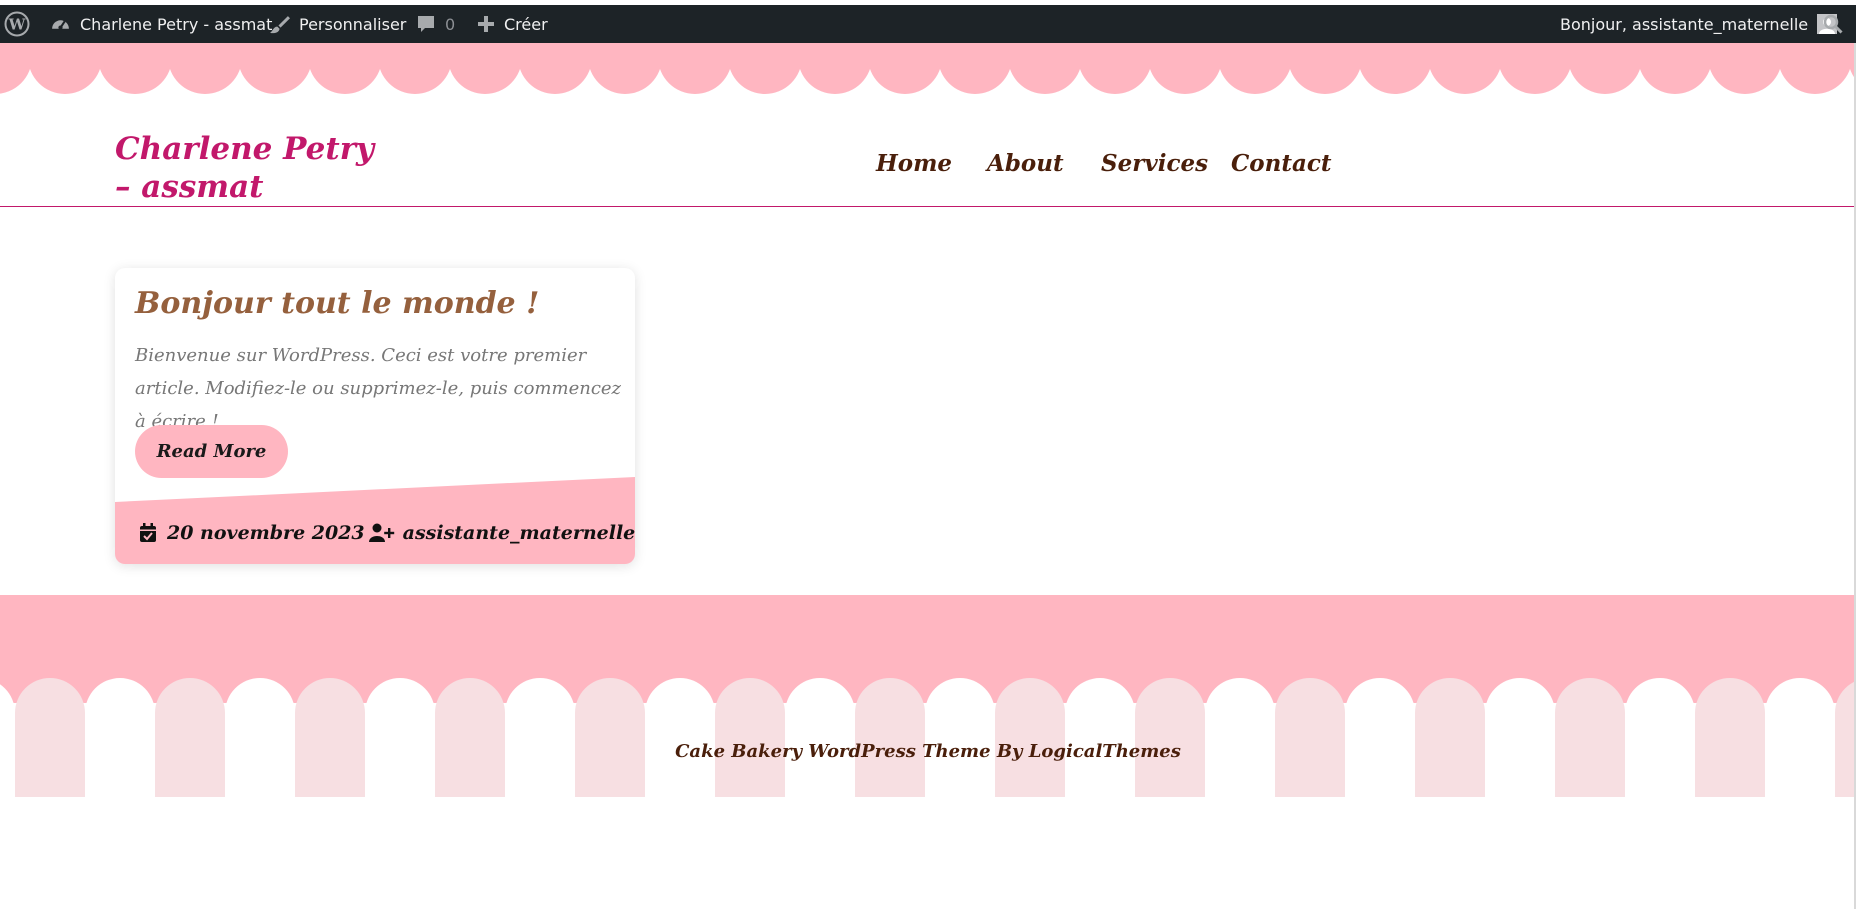 The width and height of the screenshot is (1856, 909). Describe the element at coordinates (245, 168) in the screenshot. I see `site-title: Charlene Petry – assmat` at that location.